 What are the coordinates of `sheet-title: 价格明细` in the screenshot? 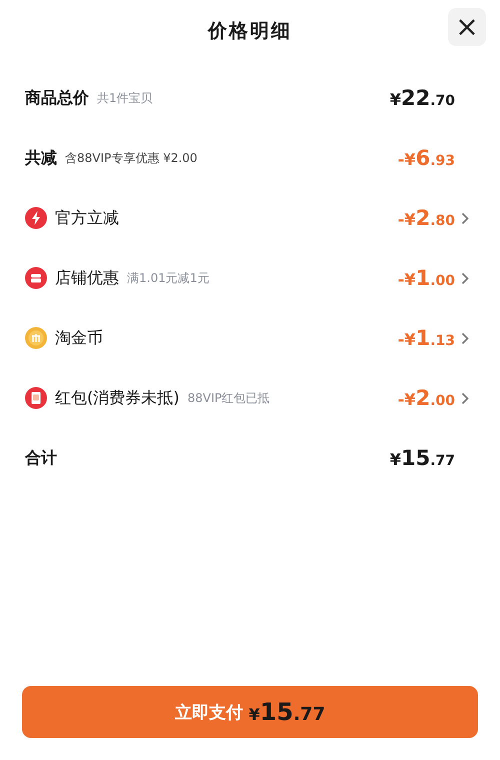 It's located at (250, 31).